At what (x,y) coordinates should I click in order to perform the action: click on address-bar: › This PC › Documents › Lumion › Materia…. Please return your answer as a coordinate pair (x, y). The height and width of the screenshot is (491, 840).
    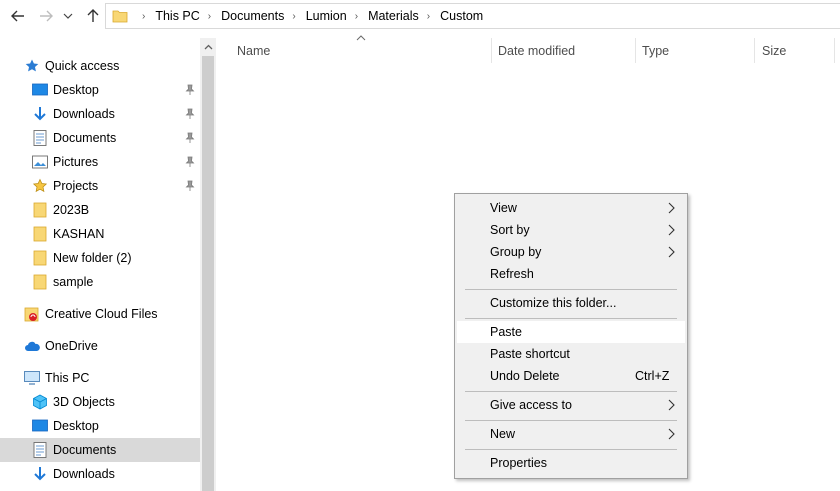
    Looking at the image, I should click on (472, 16).